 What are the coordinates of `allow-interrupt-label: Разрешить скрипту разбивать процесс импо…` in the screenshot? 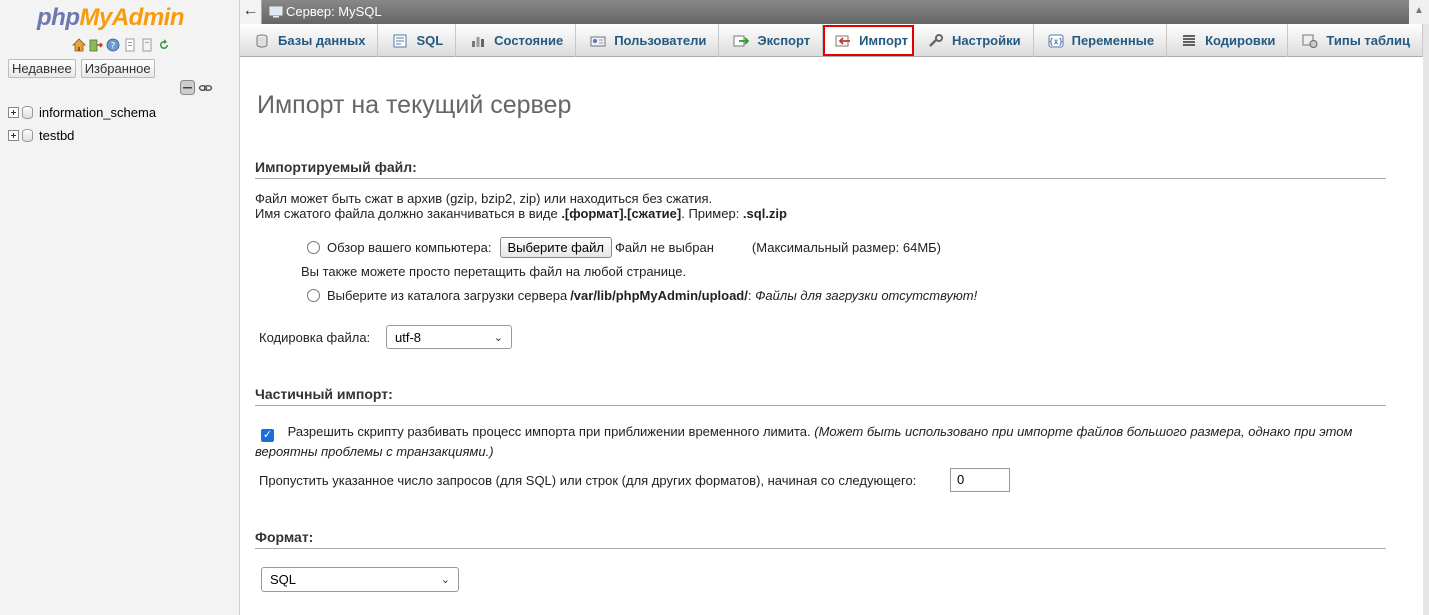 It's located at (549, 431).